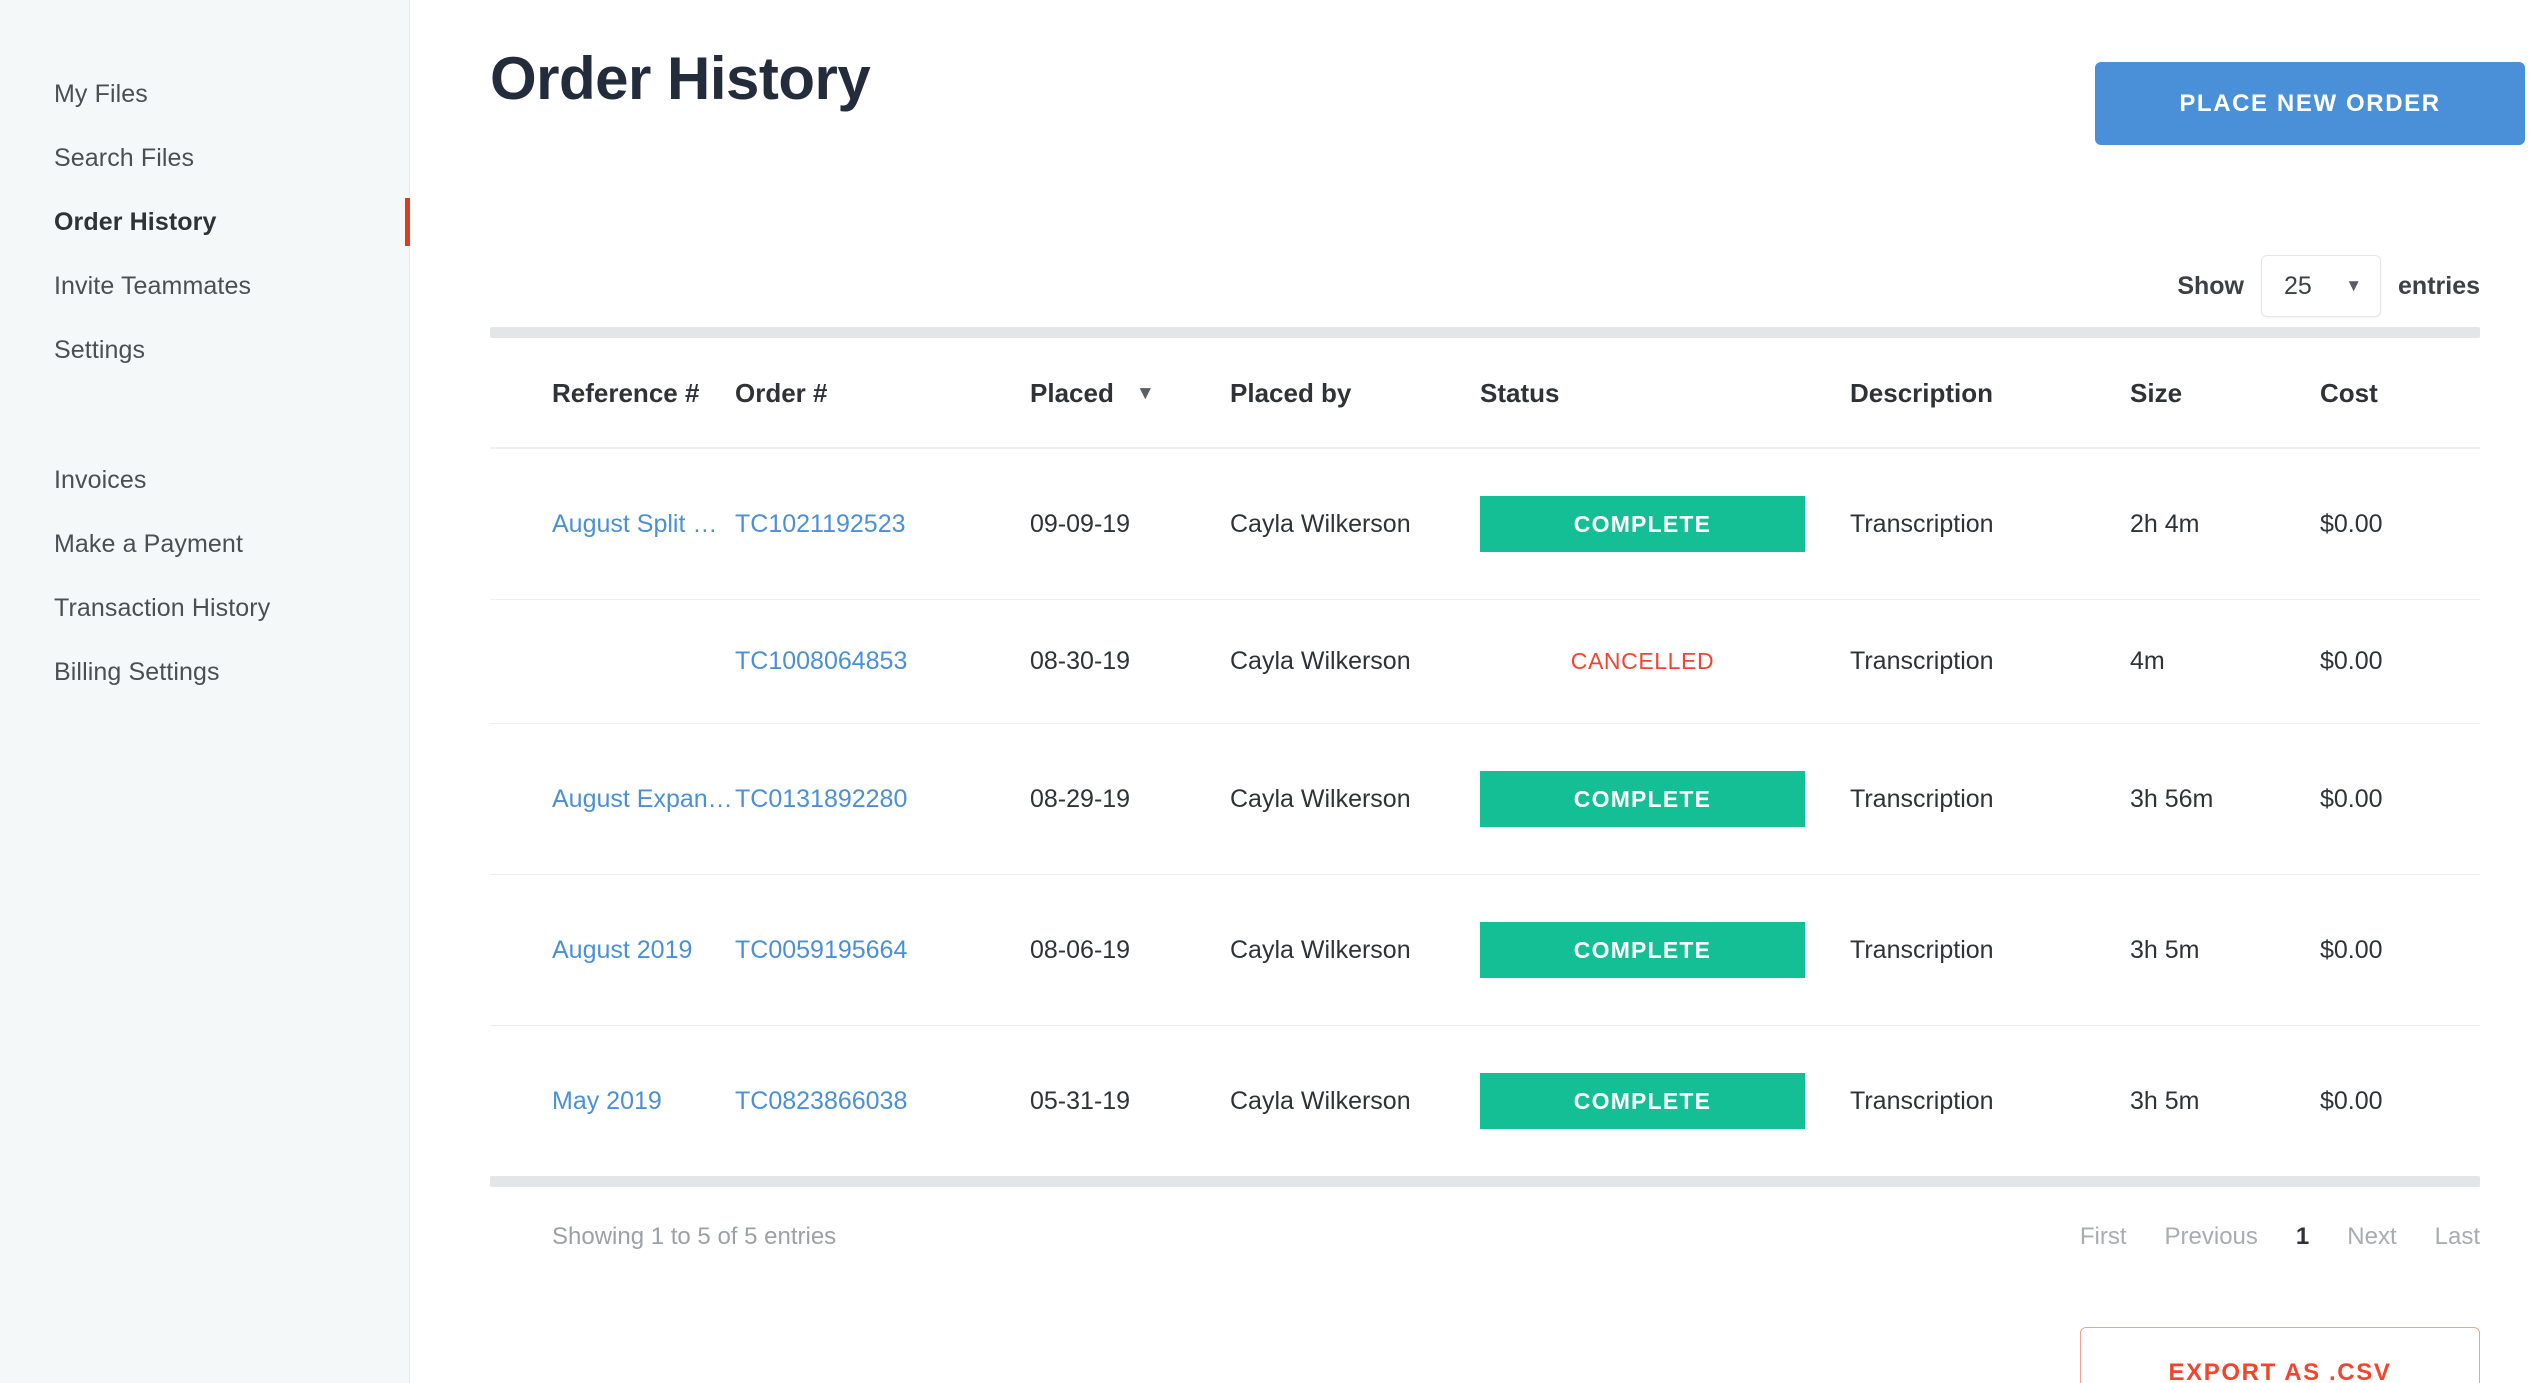  I want to click on entries-per-page-select: 25 ▼, so click(2321, 286).